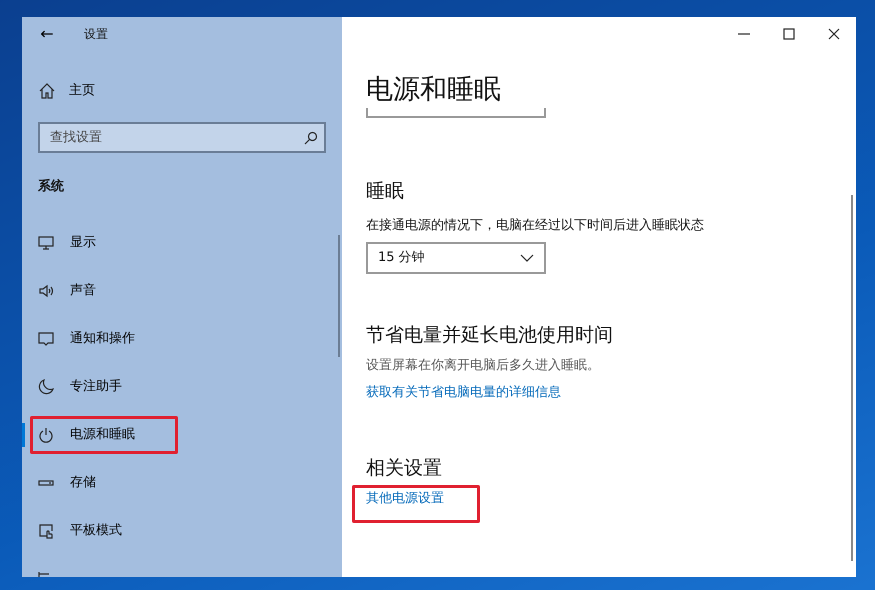 The image size is (875, 590). What do you see at coordinates (67, 91) in the screenshot?
I see `home-item: 主页` at bounding box center [67, 91].